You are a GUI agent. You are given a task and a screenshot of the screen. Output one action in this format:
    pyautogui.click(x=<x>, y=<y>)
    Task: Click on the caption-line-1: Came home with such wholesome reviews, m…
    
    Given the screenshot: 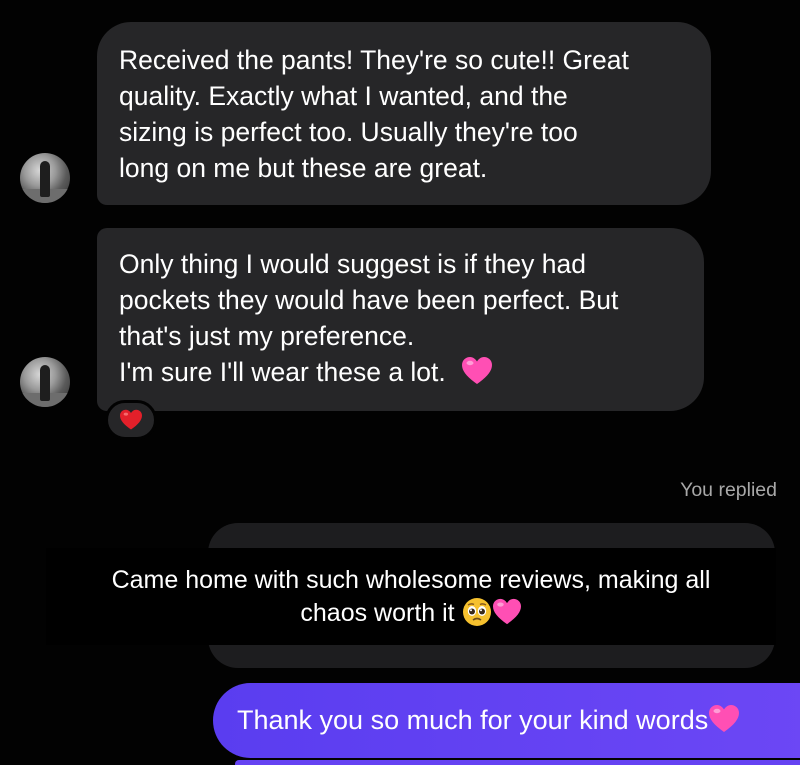 What is the action you would take?
    pyautogui.click(x=411, y=580)
    